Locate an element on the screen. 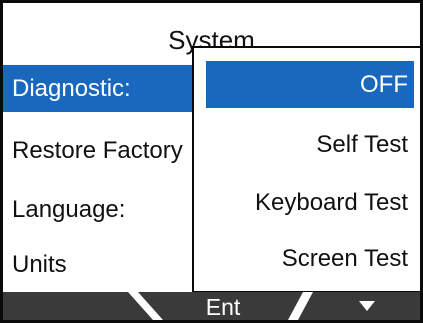 This screenshot has width=423, height=323. softkey-enter: Ent is located at coordinates (223, 306).